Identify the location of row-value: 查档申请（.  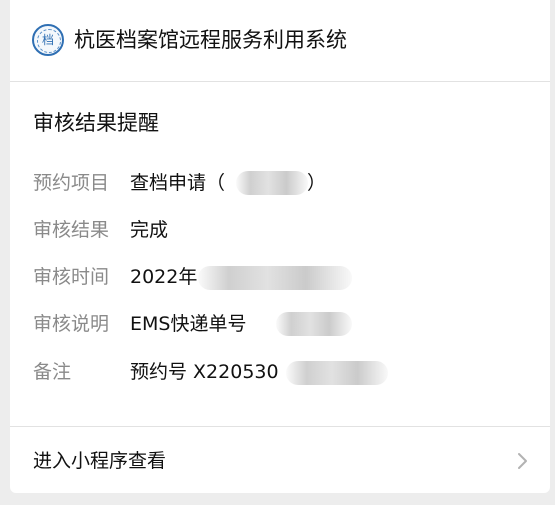
(178, 183).